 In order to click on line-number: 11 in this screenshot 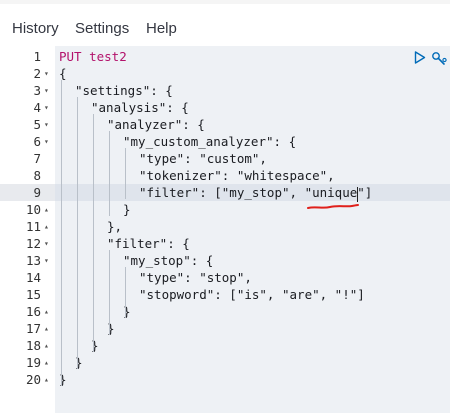, I will do `click(33, 226)`.